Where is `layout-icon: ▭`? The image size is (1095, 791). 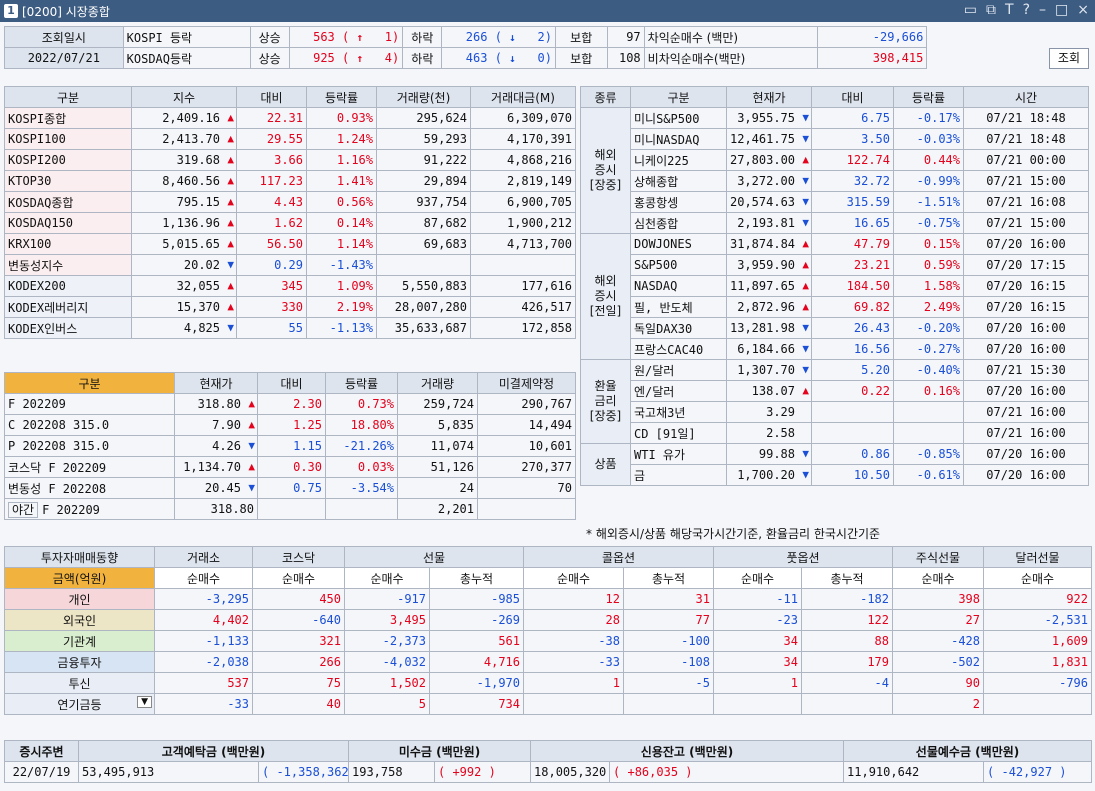
layout-icon: ▭ is located at coordinates (970, 10).